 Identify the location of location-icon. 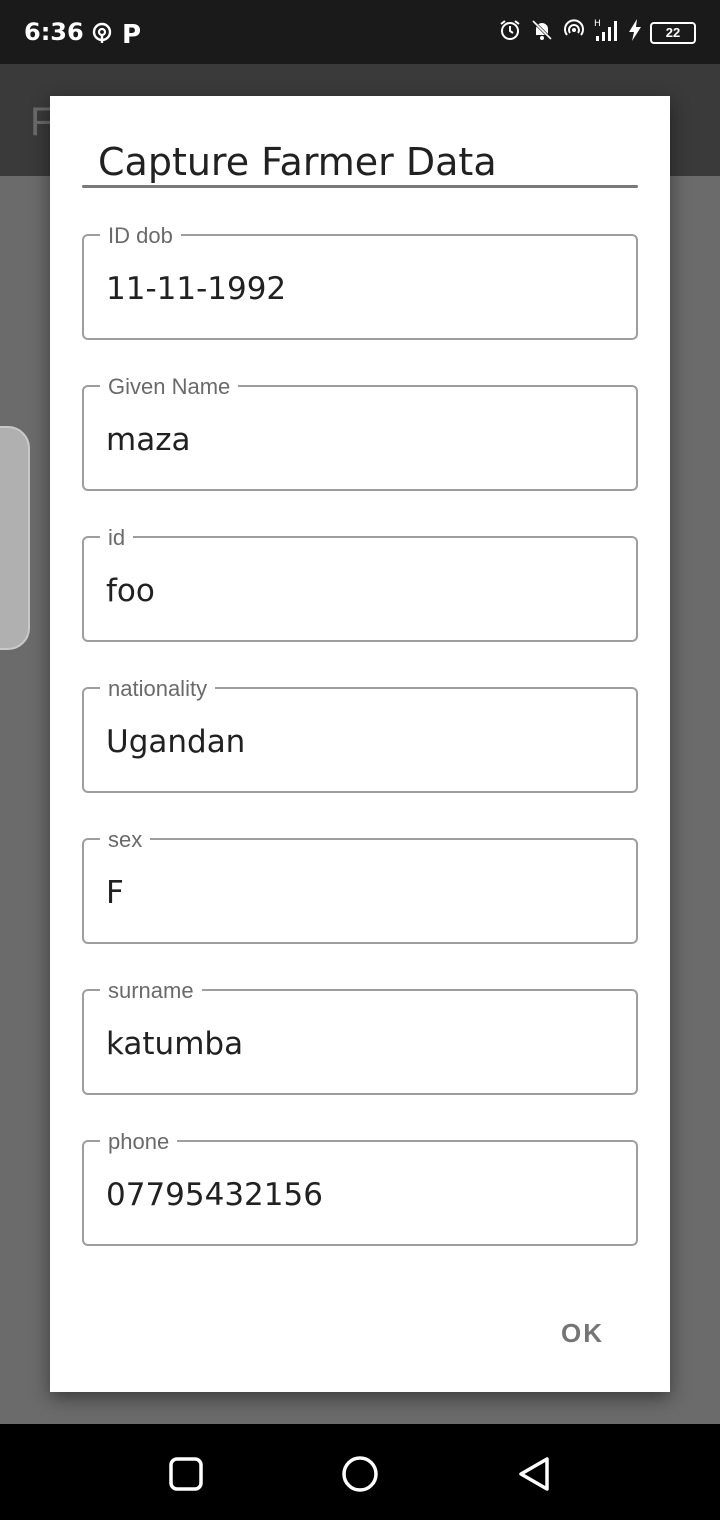
(102, 35).